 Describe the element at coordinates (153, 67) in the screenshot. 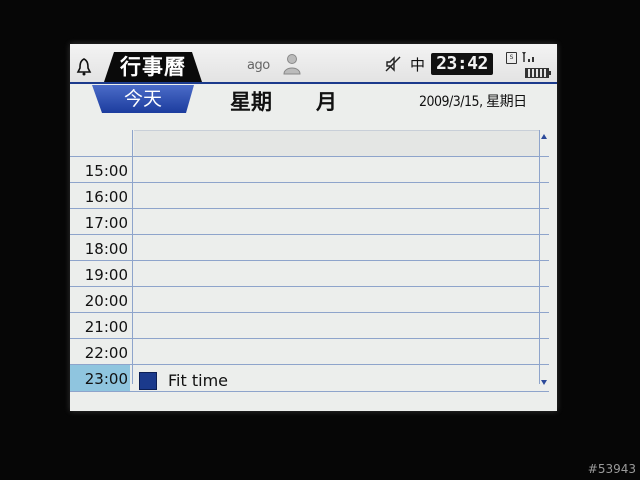

I see `app-title-tab: 行事曆` at that location.